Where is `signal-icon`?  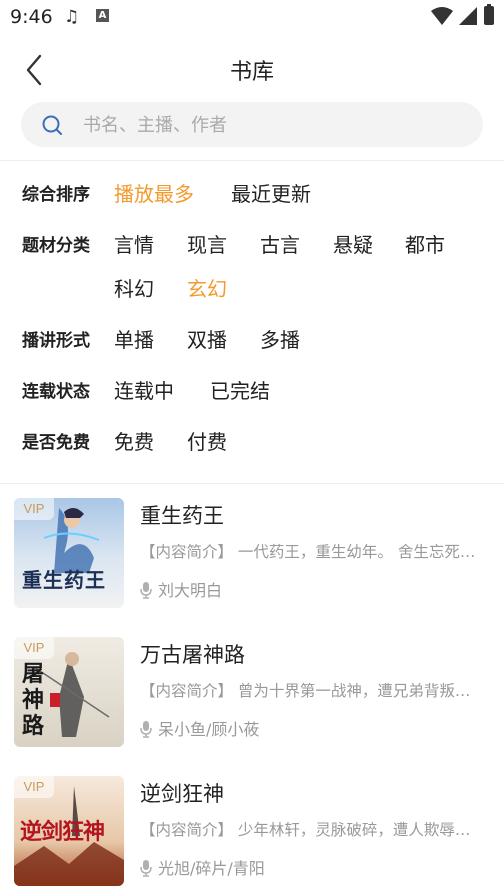
signal-icon is located at coordinates (468, 16).